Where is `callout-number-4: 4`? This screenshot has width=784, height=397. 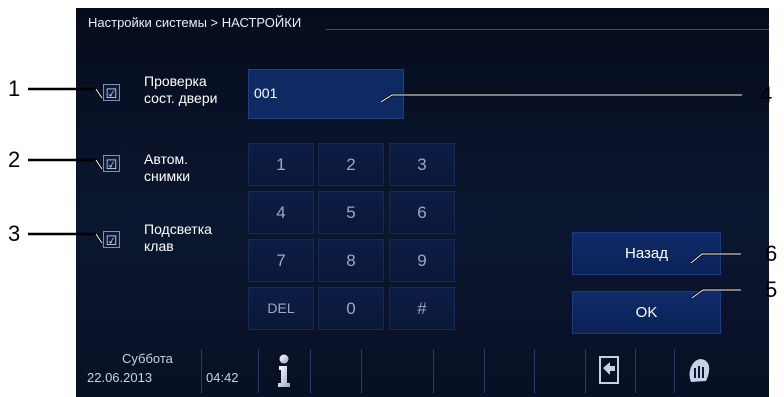 callout-number-4: 4 is located at coordinates (766, 94).